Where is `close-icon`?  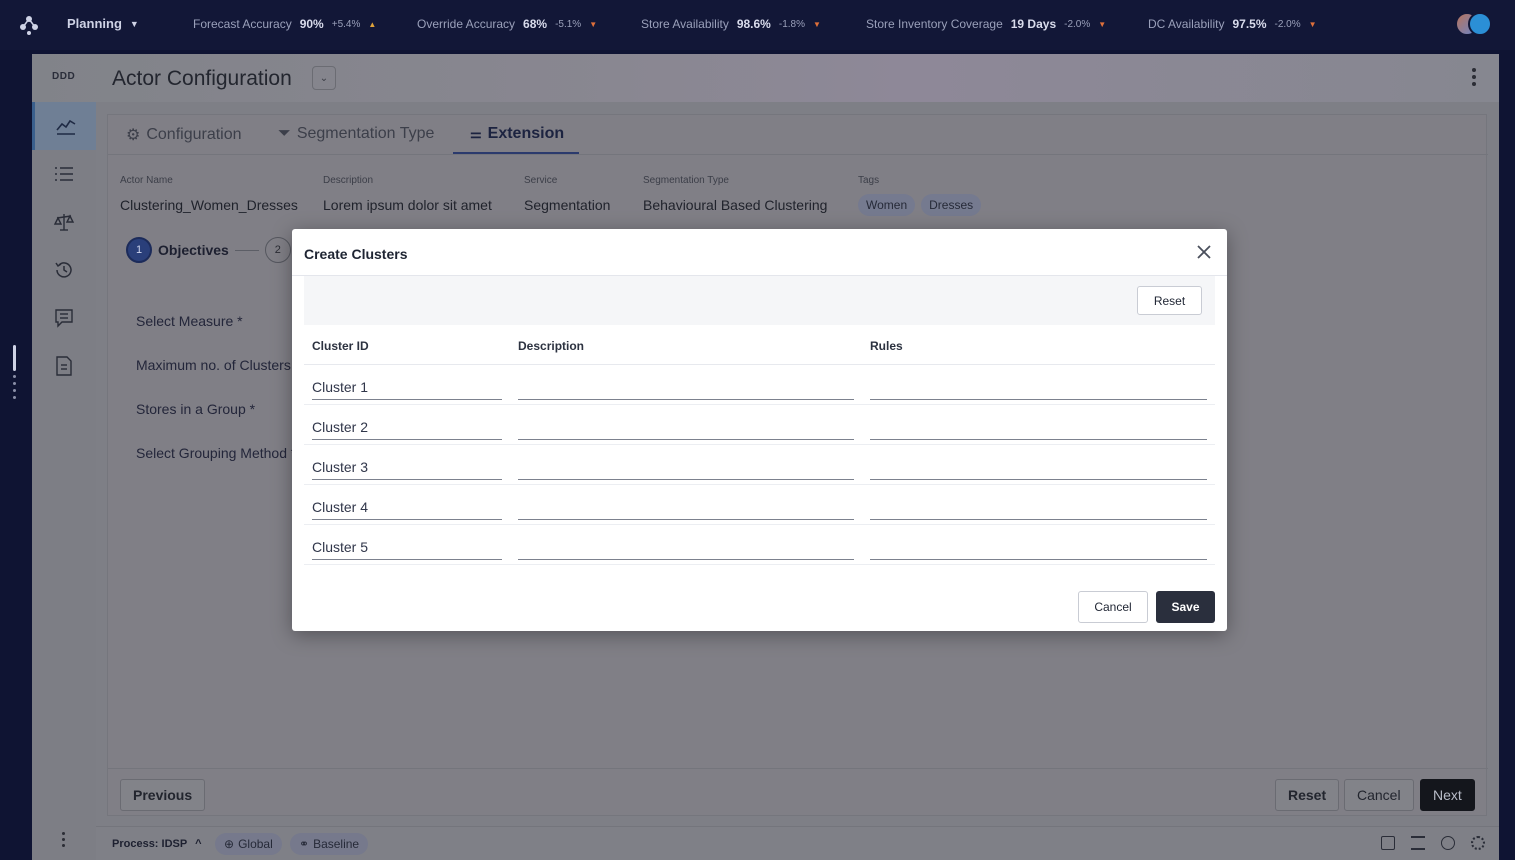
close-icon is located at coordinates (1204, 252).